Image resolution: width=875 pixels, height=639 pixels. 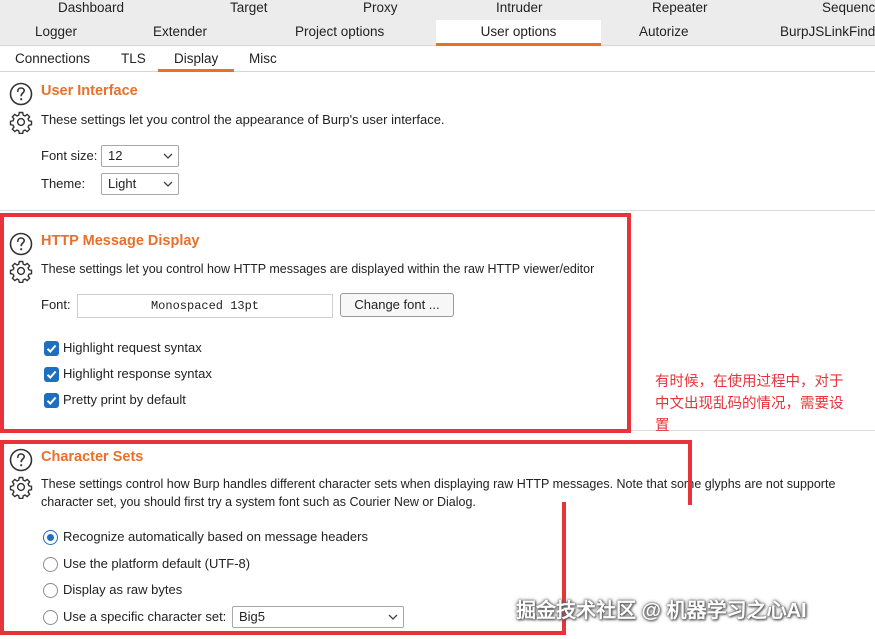 I want to click on font-size-select: 12, so click(x=140, y=156).